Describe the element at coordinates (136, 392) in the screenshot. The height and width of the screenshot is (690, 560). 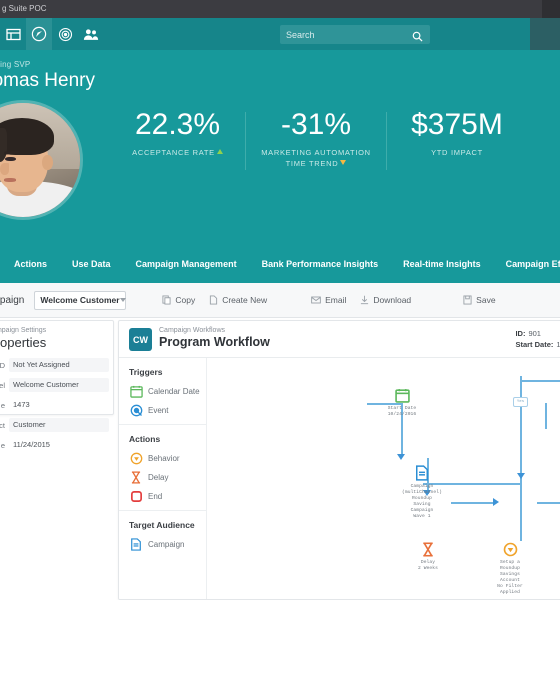
I see `calendar-icon` at that location.